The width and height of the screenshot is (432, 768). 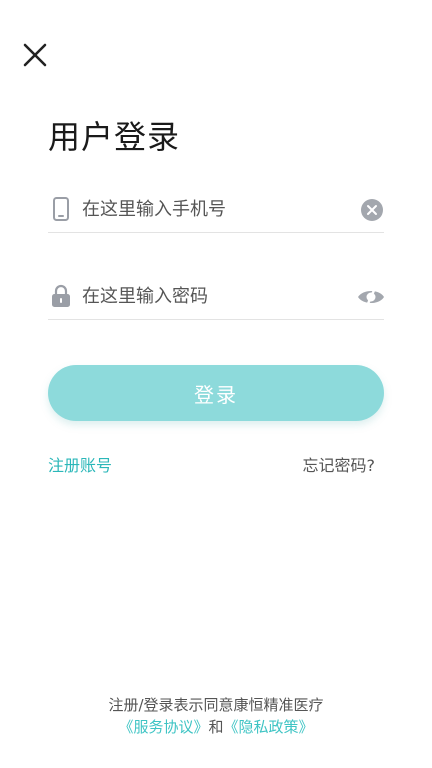 I want to click on password-input, so click(x=212, y=296).